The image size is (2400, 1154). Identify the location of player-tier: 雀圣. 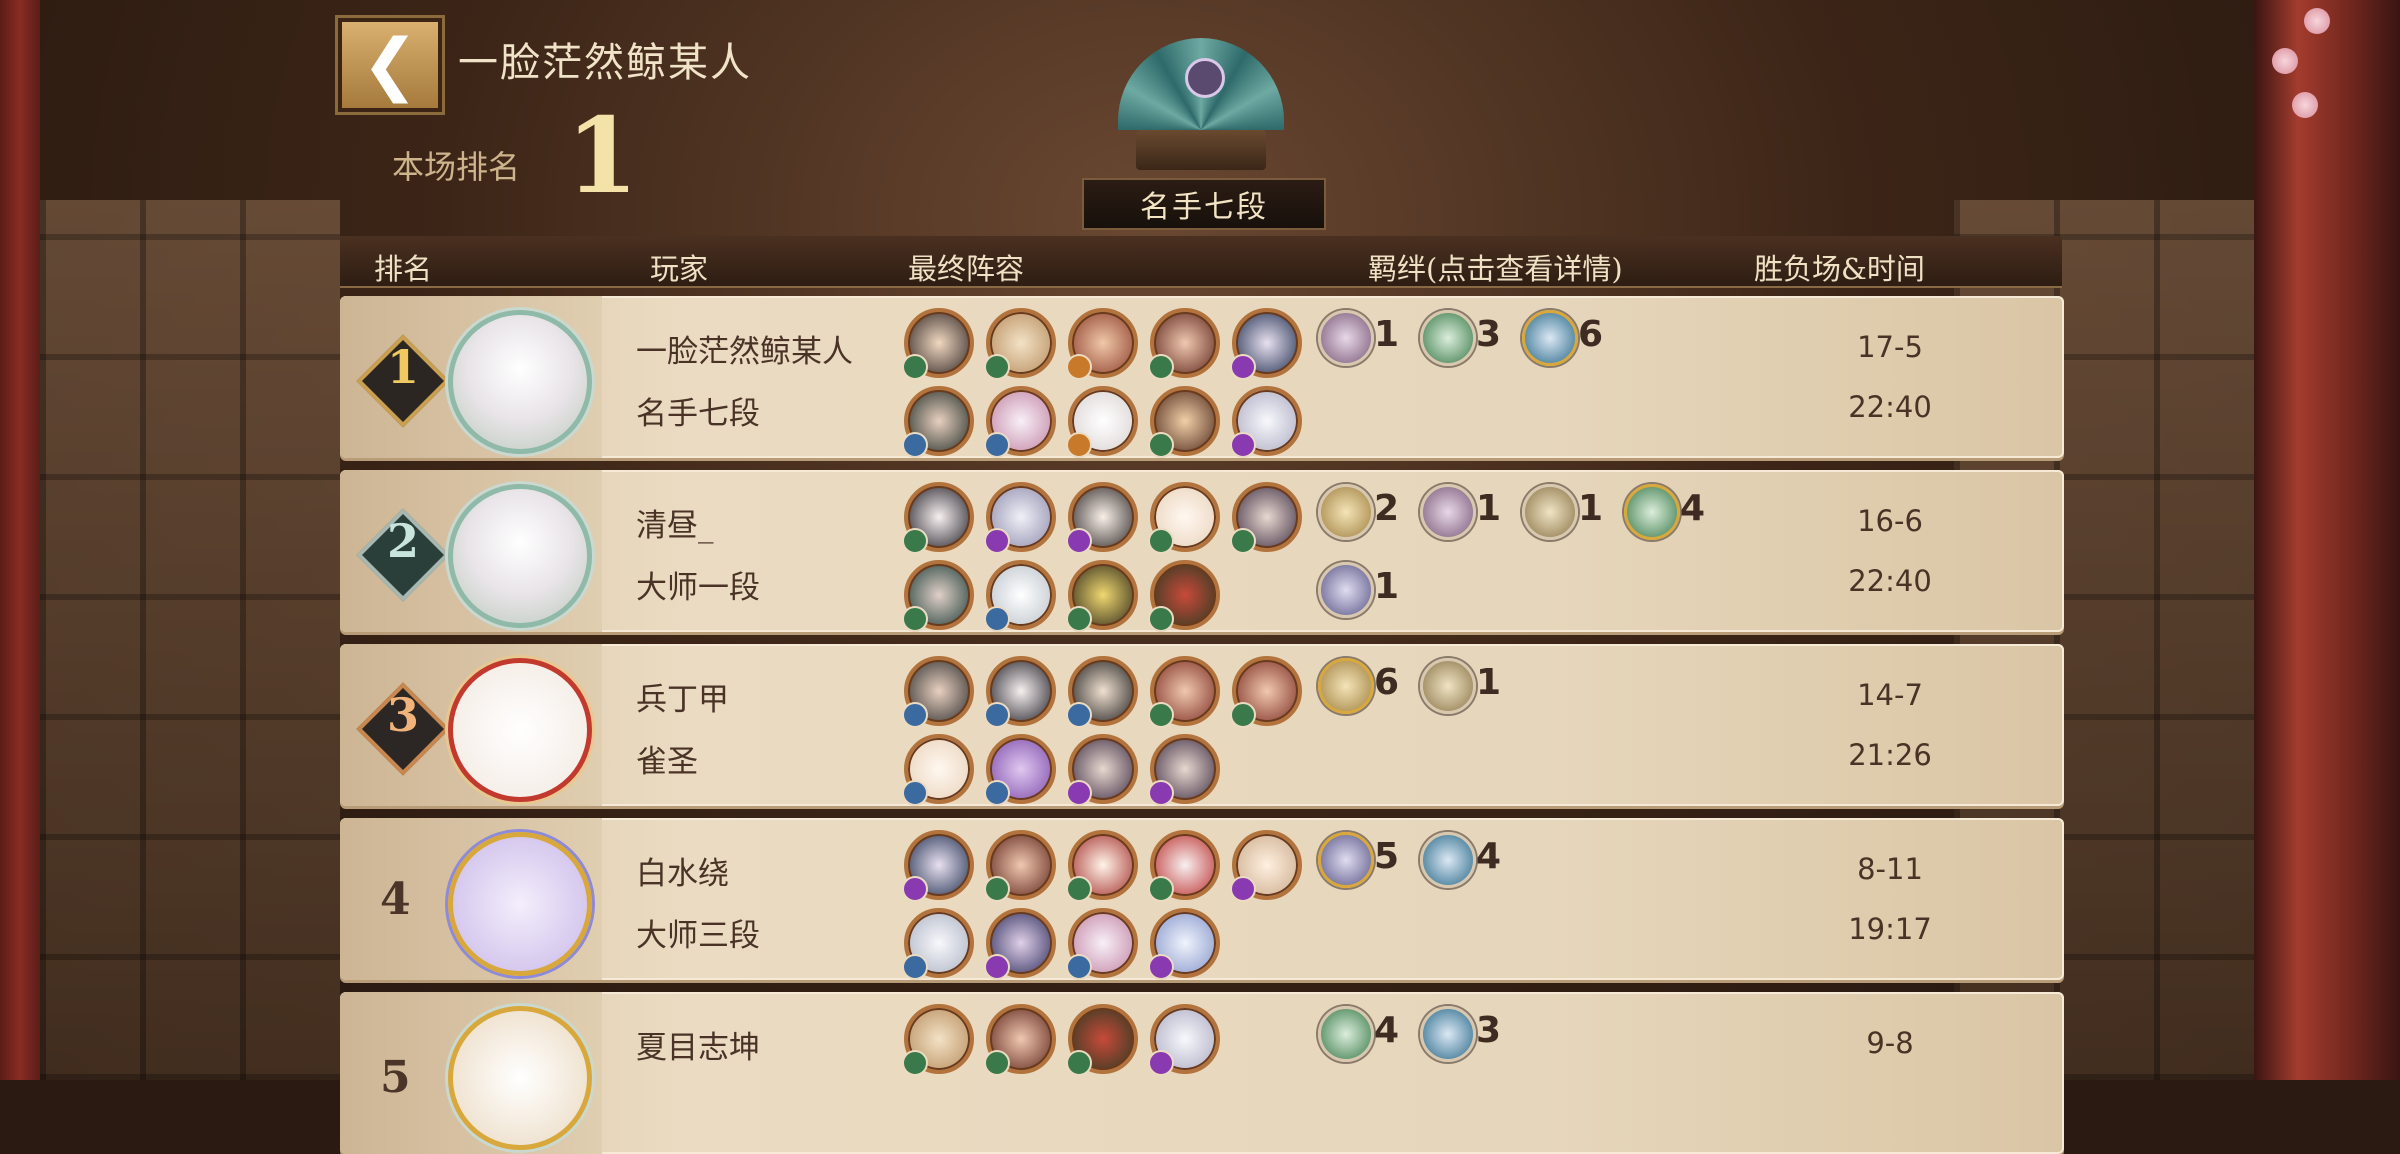
(667, 762).